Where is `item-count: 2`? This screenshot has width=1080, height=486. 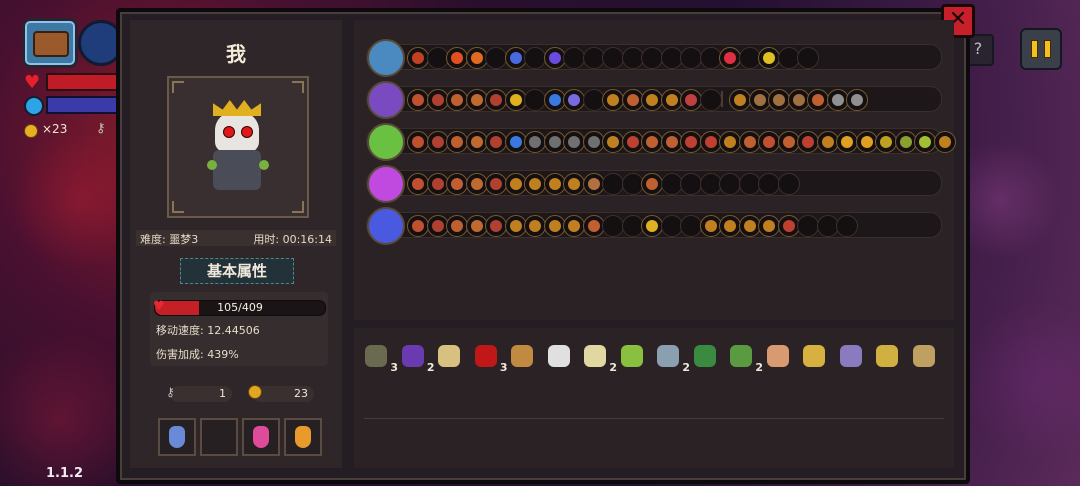
item-count: 2 is located at coordinates (686, 367).